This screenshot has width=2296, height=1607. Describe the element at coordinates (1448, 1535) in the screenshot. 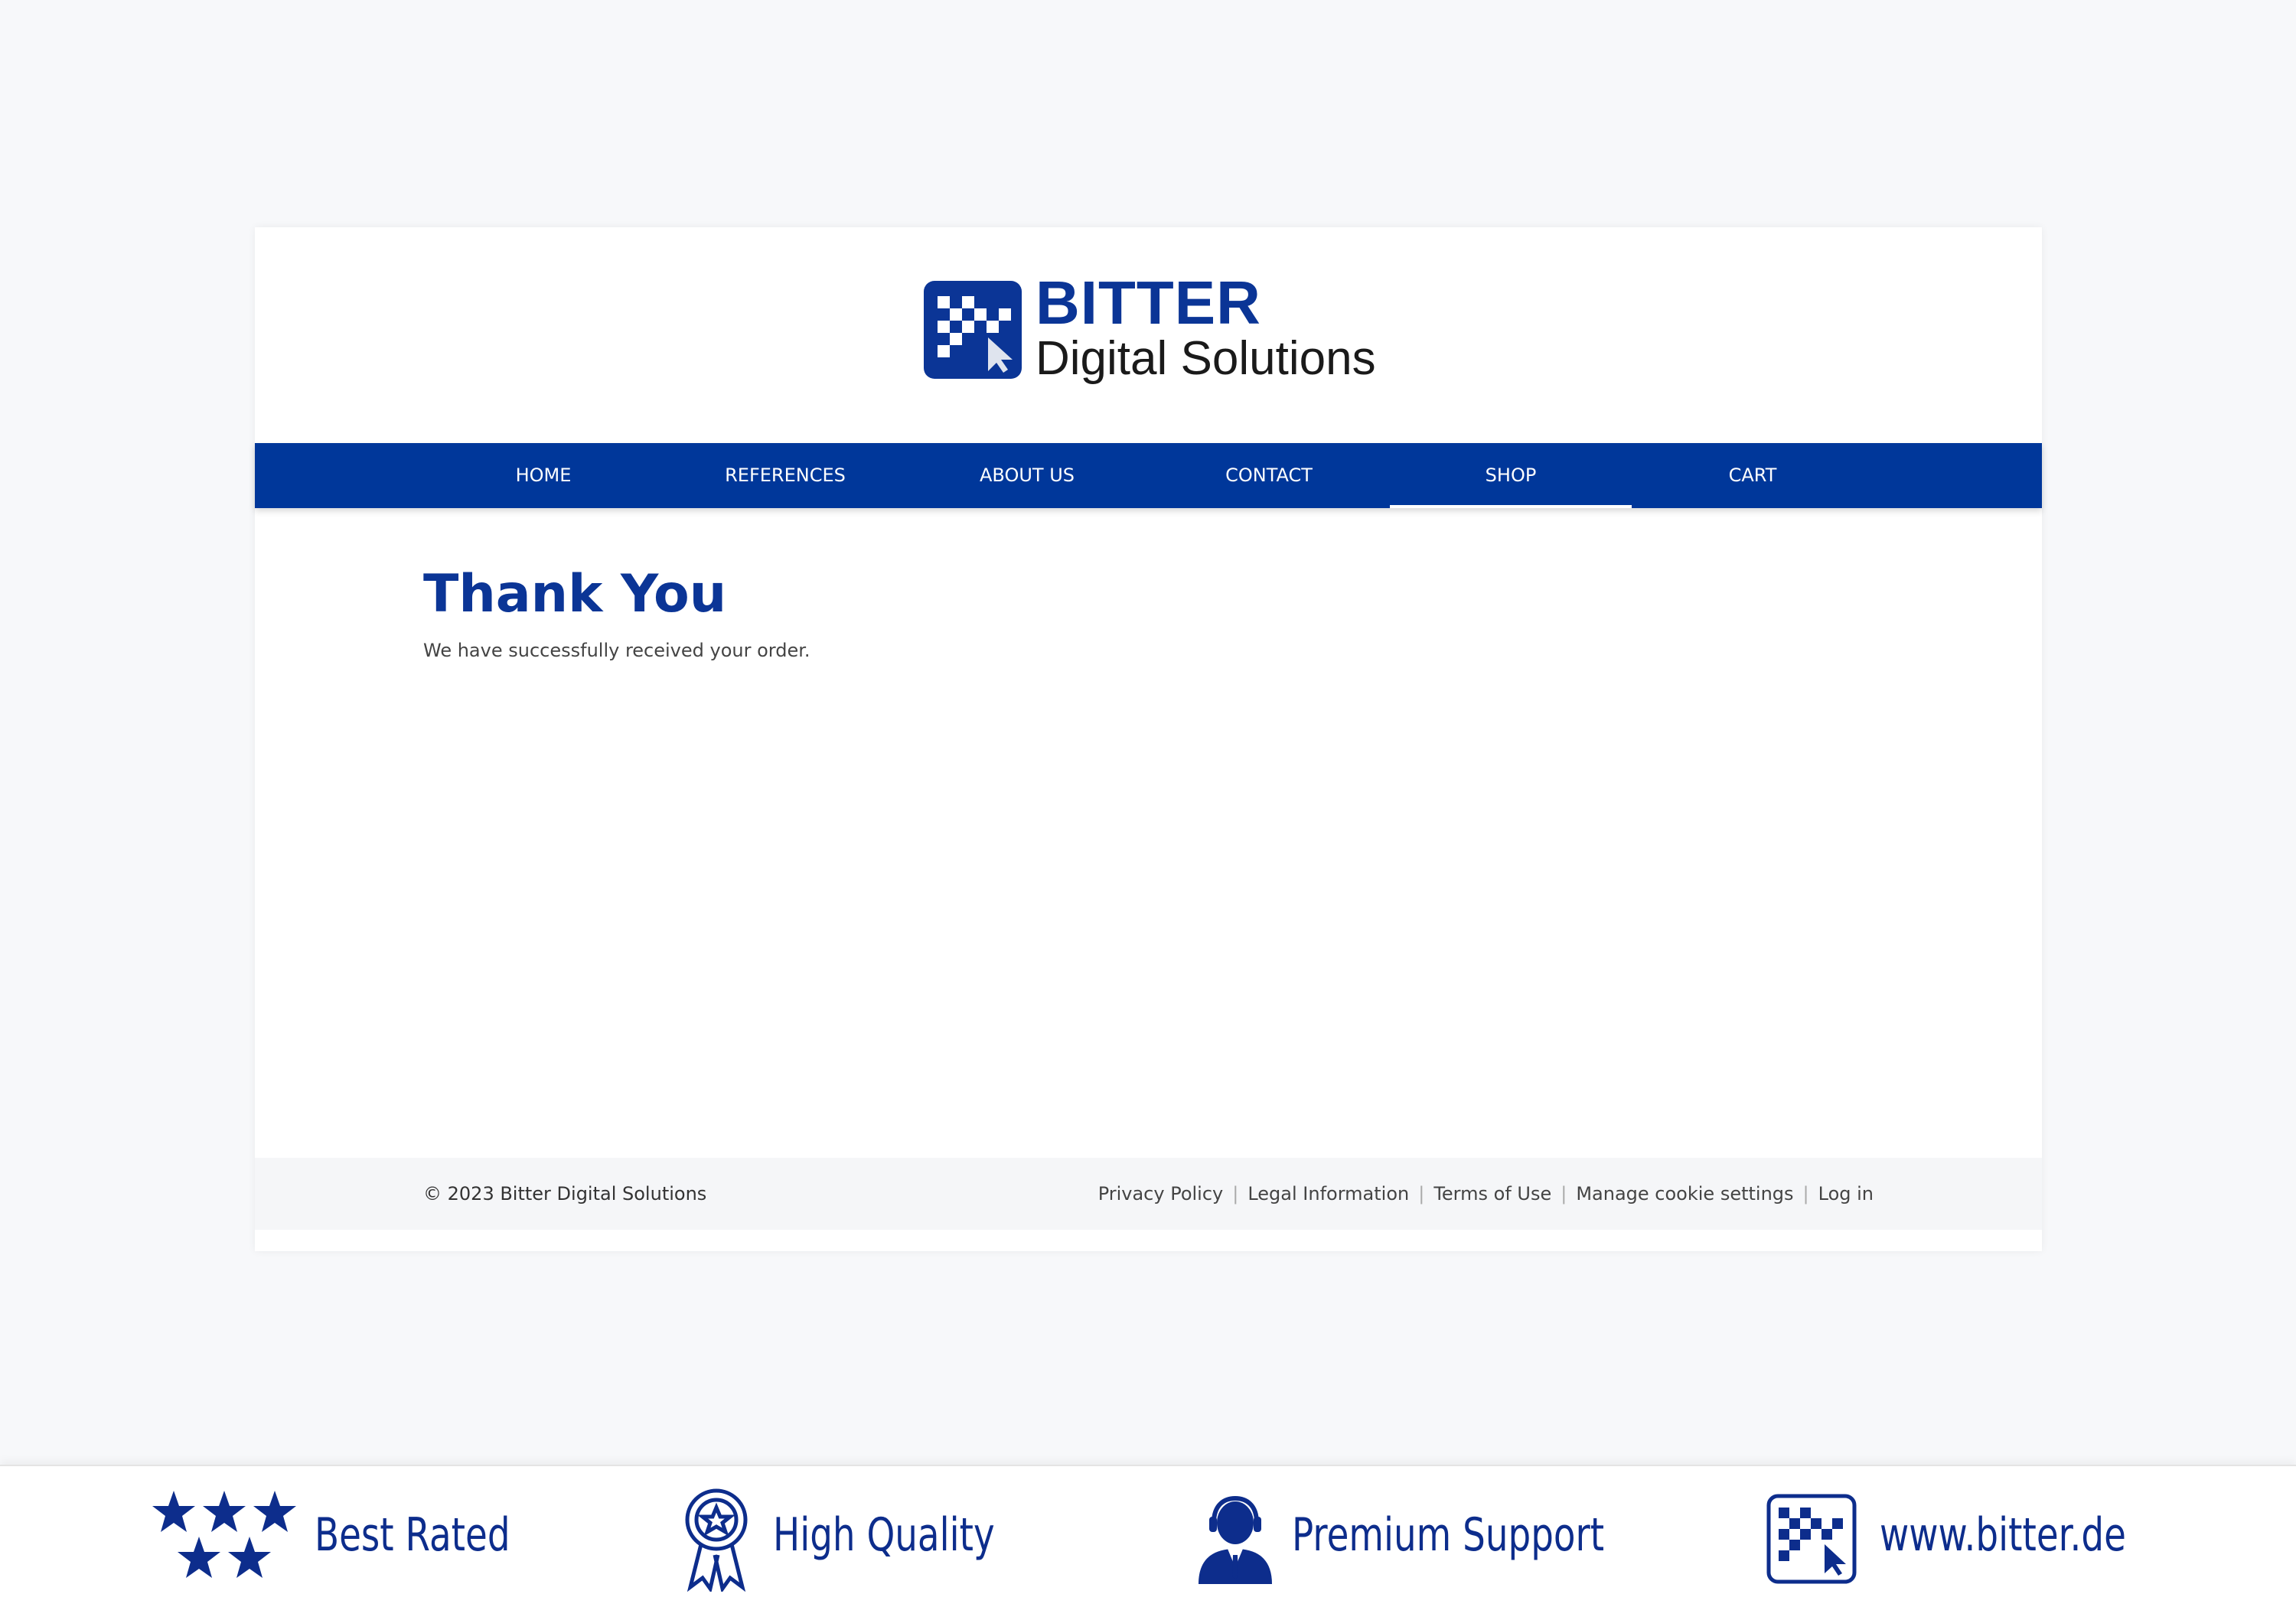

I see `badge-label: Premium Support` at that location.